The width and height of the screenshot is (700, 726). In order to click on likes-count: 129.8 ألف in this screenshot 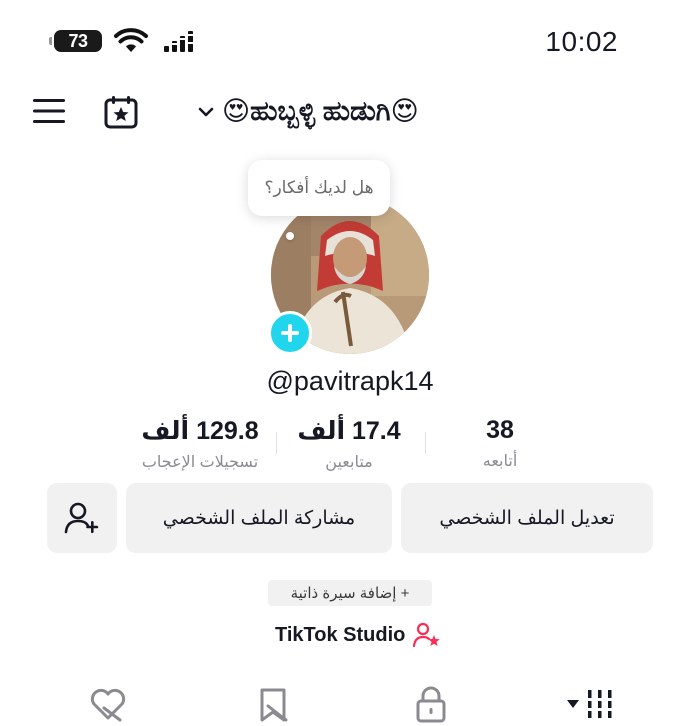, I will do `click(200, 431)`.